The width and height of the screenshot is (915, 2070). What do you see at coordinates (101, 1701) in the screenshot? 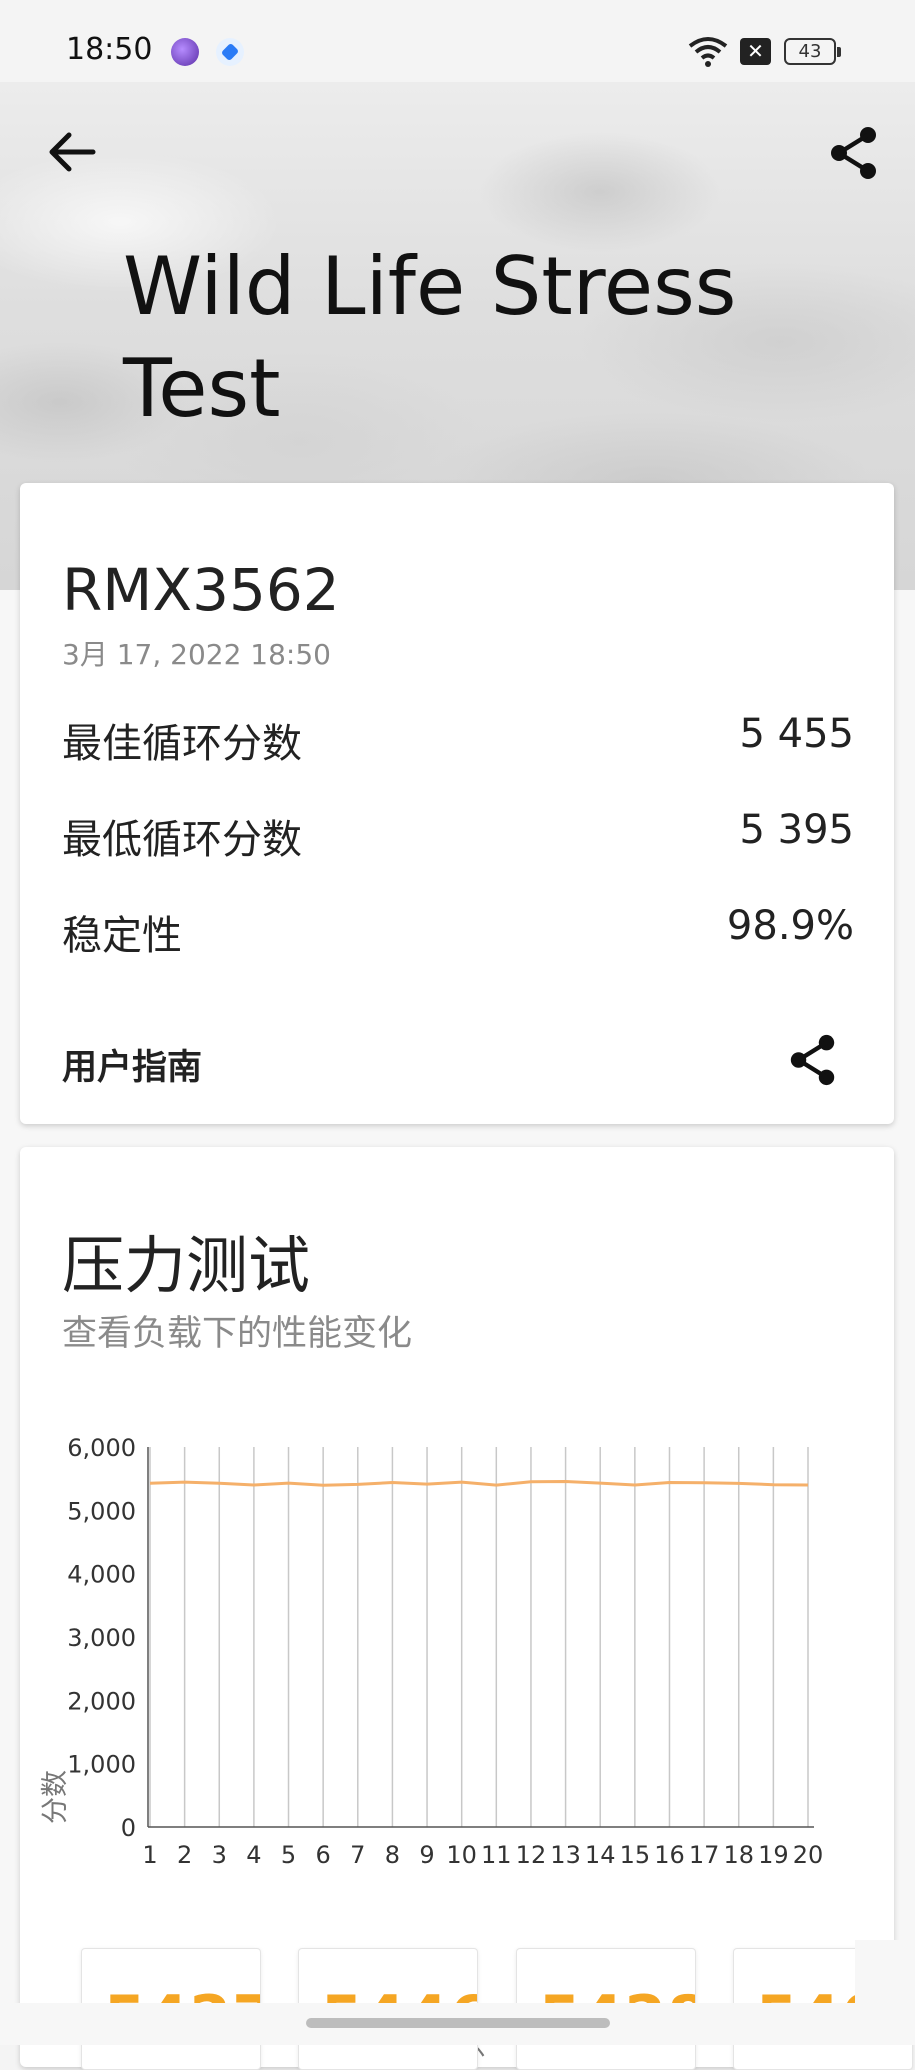
I see `y-tick-label: 2,000` at bounding box center [101, 1701].